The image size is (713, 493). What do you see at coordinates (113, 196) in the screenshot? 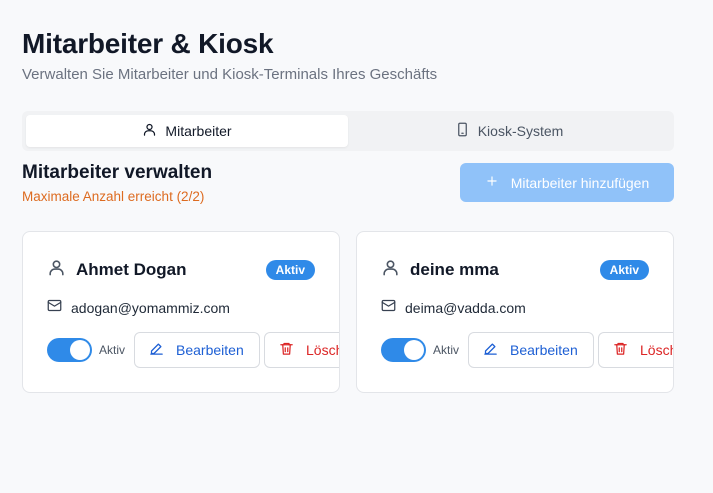
I see `limit-note: Maximale Anzahl erreicht (2/2)` at bounding box center [113, 196].